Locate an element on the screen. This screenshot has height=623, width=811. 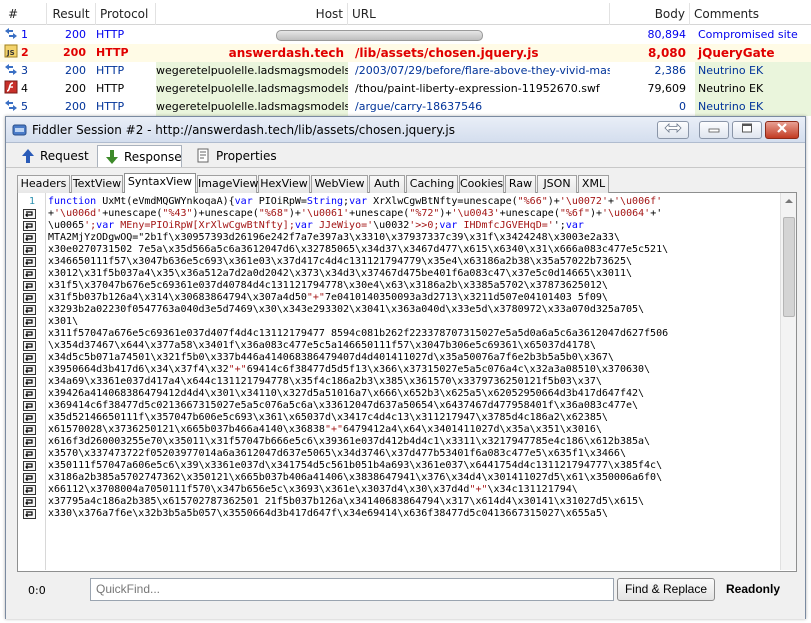
tab-caching: Caching is located at coordinates (432, 184).